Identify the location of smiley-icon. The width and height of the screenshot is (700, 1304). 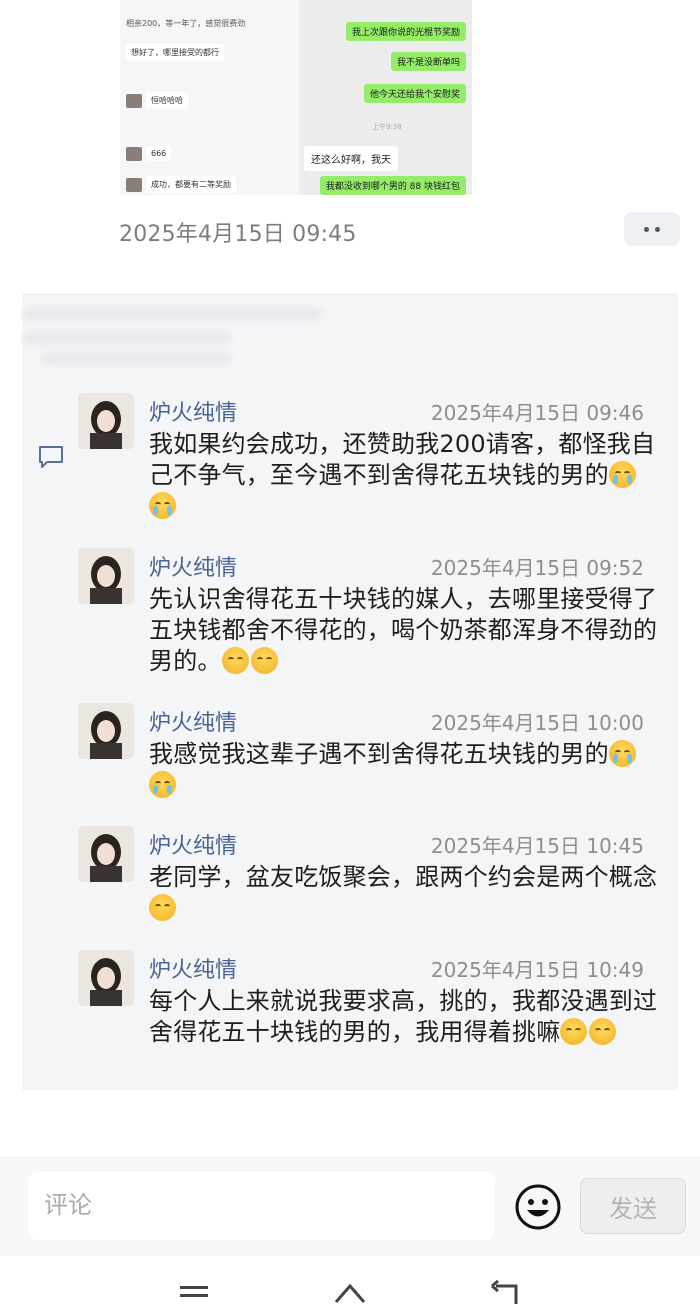
(538, 1207).